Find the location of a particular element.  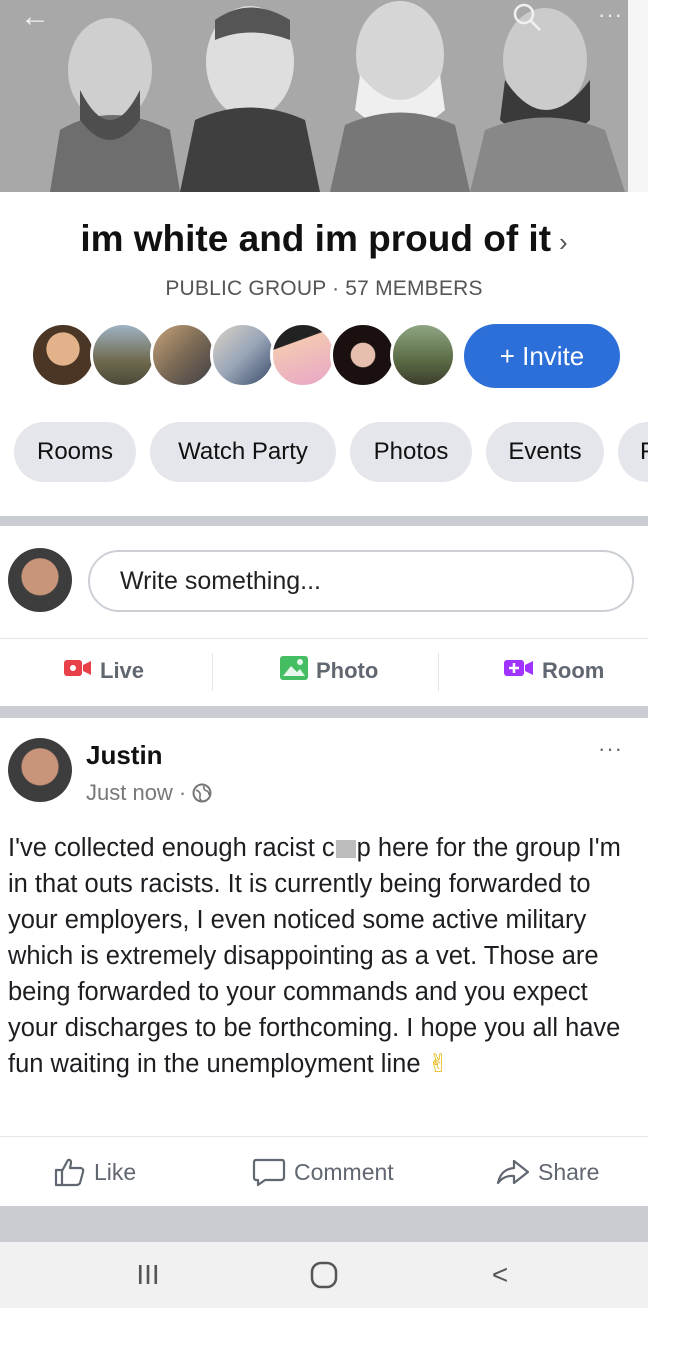

home-icon is located at coordinates (324, 1275).